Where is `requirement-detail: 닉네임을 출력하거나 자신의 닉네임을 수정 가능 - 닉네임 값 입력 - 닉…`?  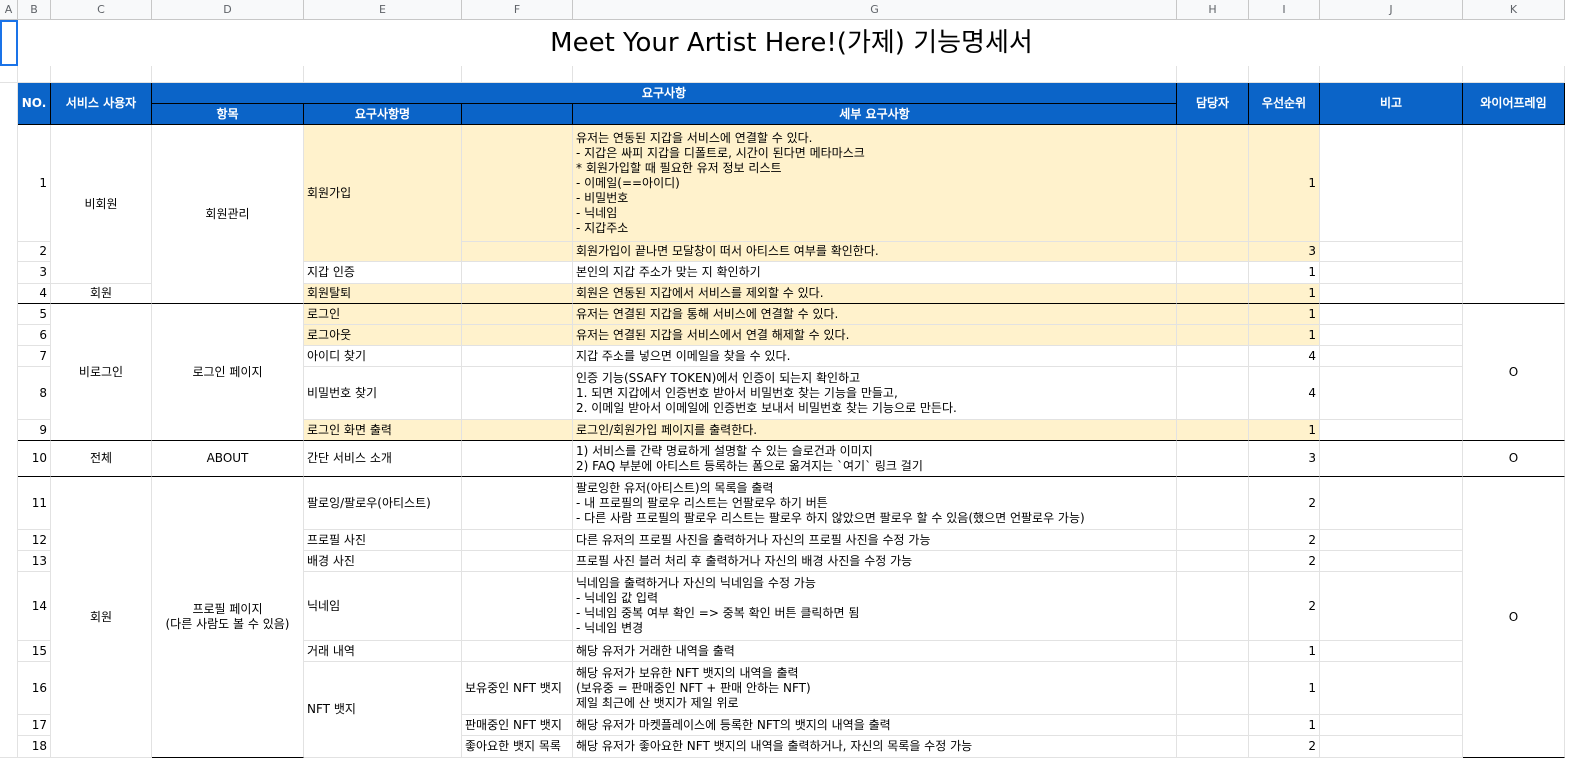 requirement-detail: 닉네임을 출력하거나 자신의 닉네임을 수정 가능 - 닉네임 값 입력 - 닉… is located at coordinates (875, 606).